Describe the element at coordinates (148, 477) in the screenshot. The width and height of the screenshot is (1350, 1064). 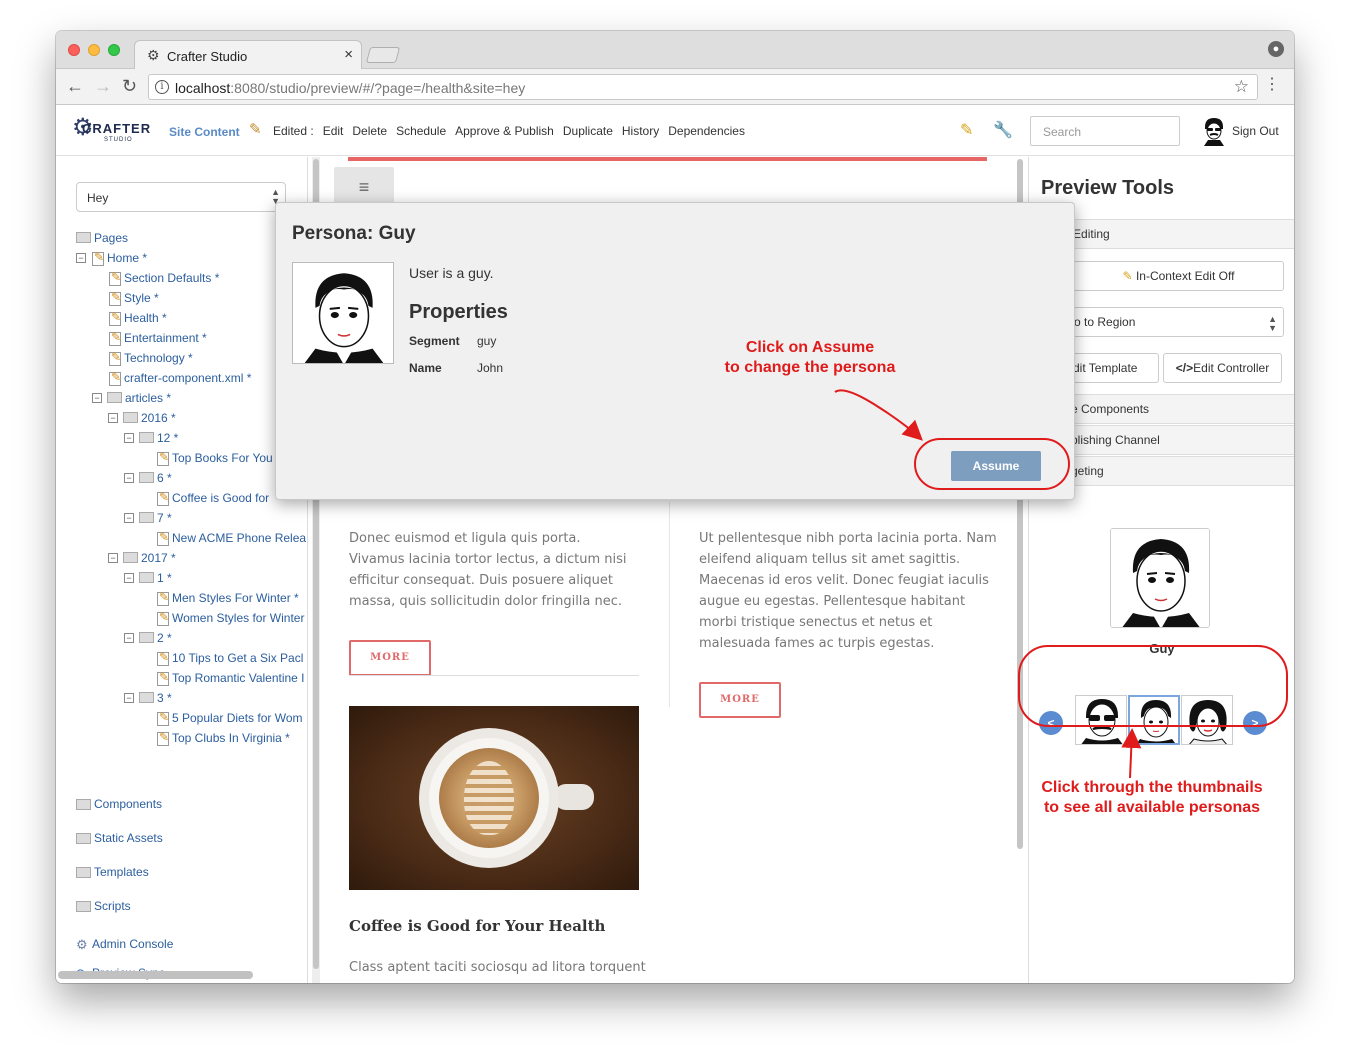
I see `tree-item: − 6 *` at that location.